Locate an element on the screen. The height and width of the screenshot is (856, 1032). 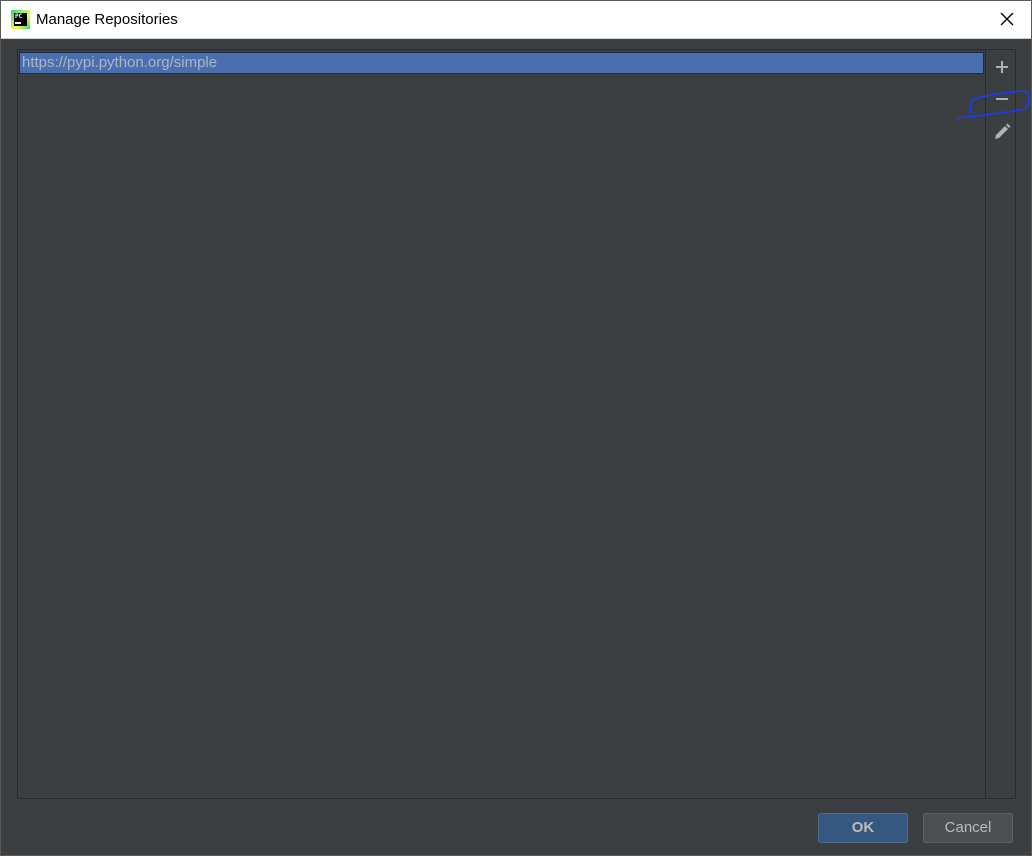
close-icon is located at coordinates (1007, 19).